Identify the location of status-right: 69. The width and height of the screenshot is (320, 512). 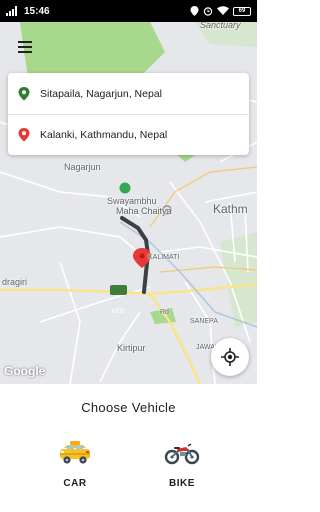
(220, 11).